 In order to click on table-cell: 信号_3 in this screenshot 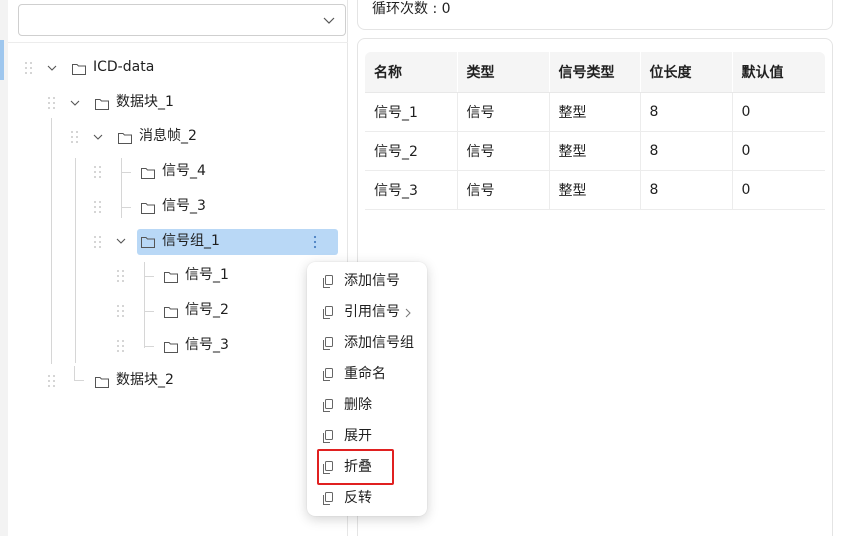, I will do `click(411, 190)`.